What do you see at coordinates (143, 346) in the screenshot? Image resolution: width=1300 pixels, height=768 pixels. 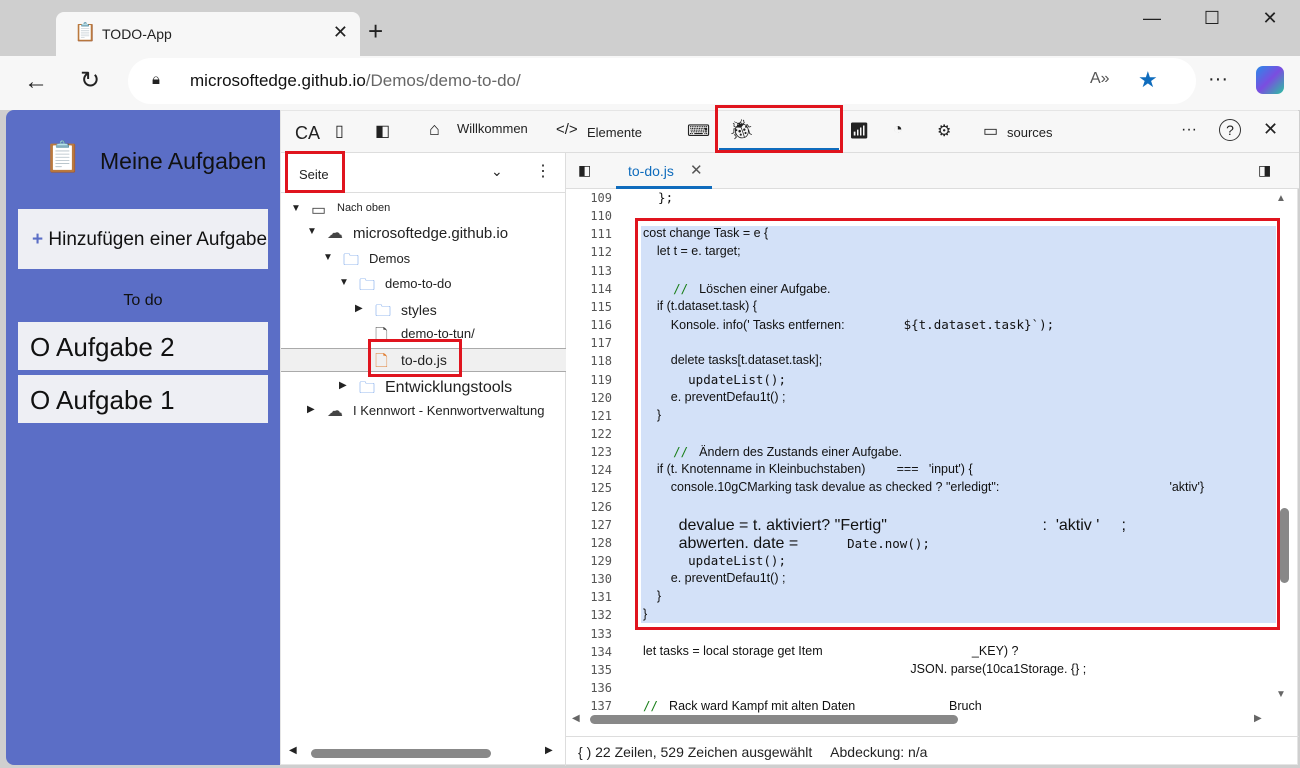 I see `task-item: O Aufgabe 2` at bounding box center [143, 346].